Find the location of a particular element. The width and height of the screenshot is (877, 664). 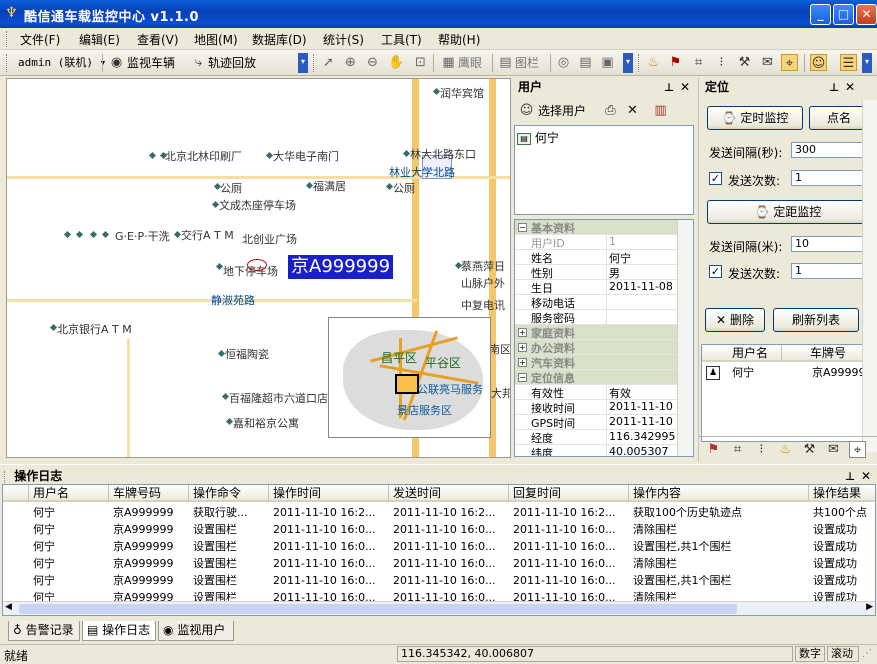

zoom-in-icon: ⊕ is located at coordinates (350, 62).